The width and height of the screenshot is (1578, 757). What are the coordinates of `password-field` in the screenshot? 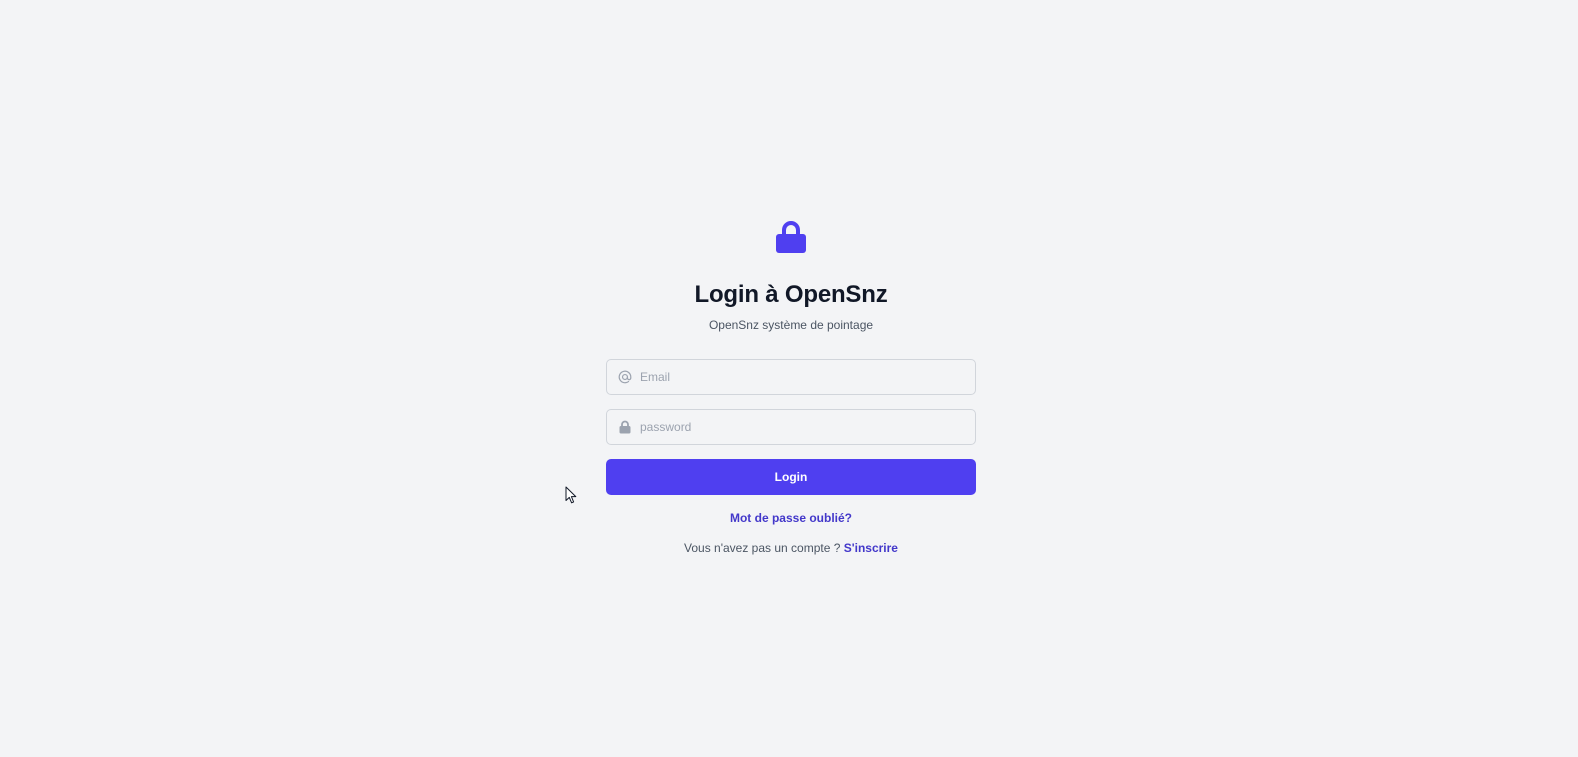 It's located at (791, 427).